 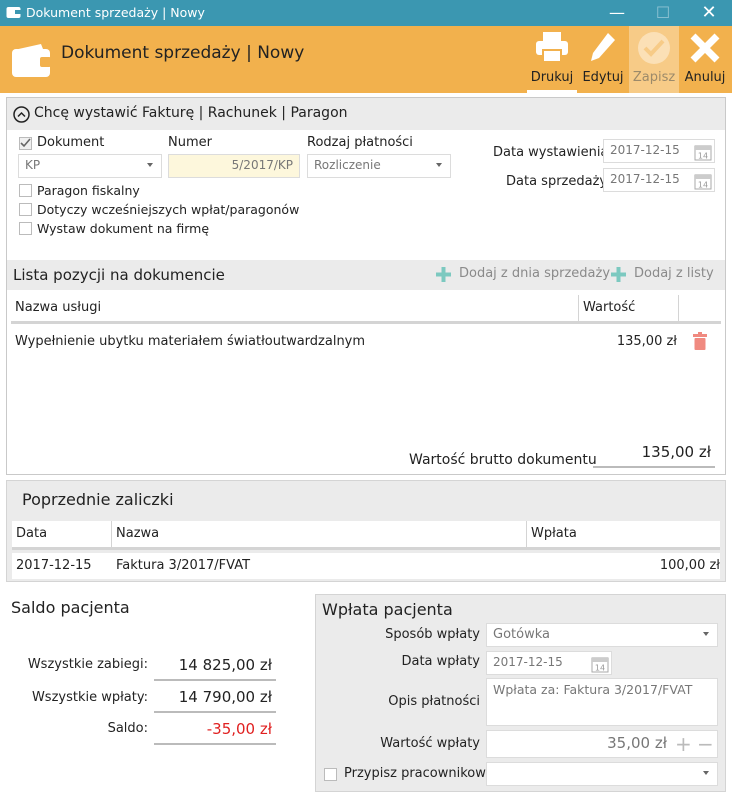 What do you see at coordinates (168, 209) in the screenshot?
I see `wczesniejsze-wplaty-label: Dotyczy wcześniejszych wpłat/paragonów` at bounding box center [168, 209].